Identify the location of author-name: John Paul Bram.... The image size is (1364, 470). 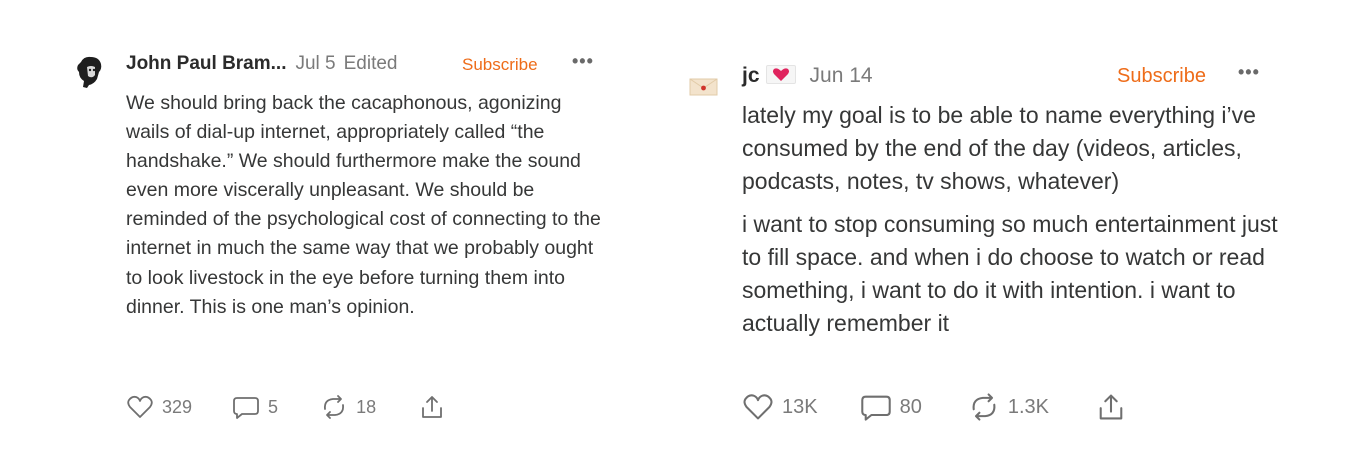
(206, 64).